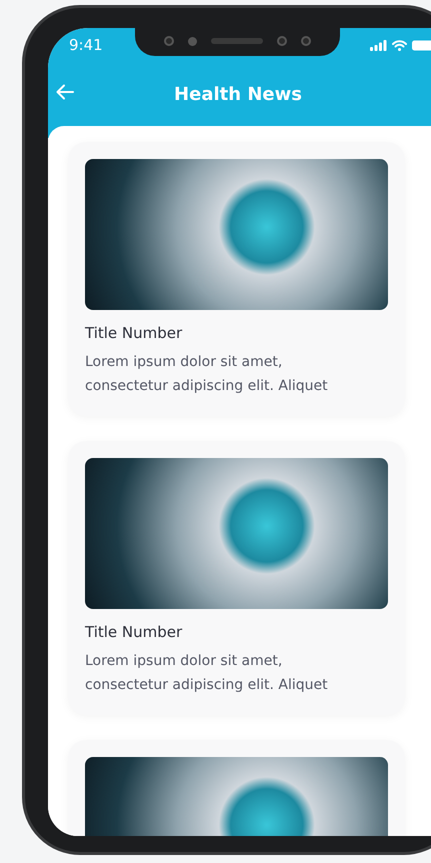 This screenshot has height=863, width=431. I want to click on battery-icon, so click(421, 45).